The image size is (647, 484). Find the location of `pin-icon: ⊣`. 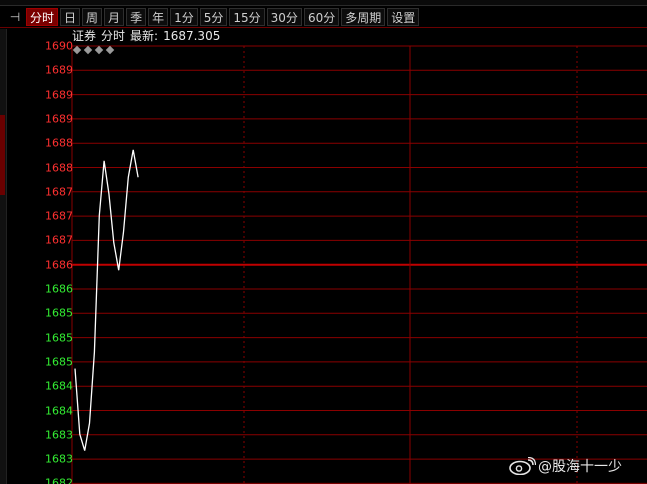

pin-icon: ⊣ is located at coordinates (15, 17).